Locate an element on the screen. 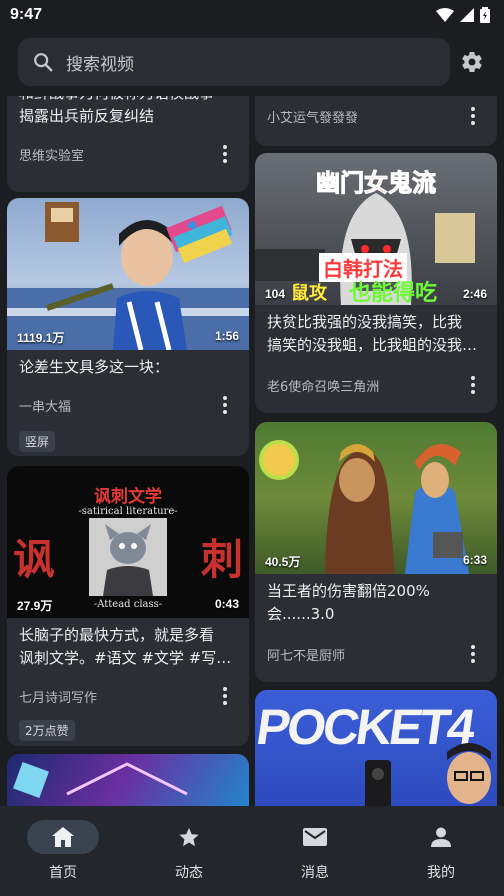  search-placeholder: 搜索视频 is located at coordinates (100, 64).